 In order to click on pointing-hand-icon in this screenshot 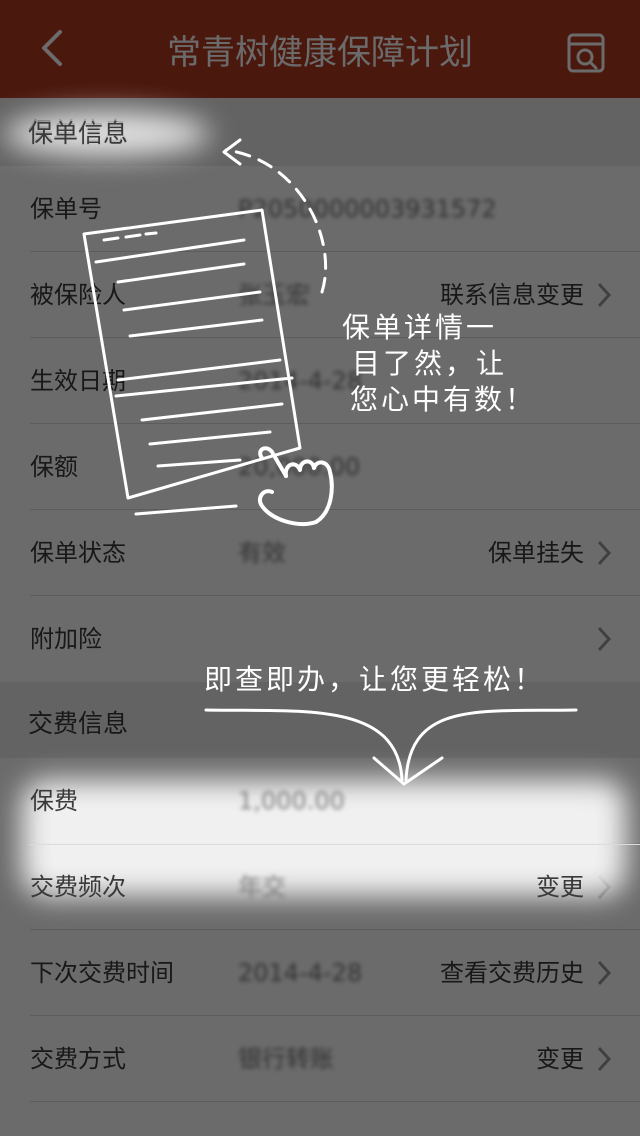, I will do `click(295, 486)`.